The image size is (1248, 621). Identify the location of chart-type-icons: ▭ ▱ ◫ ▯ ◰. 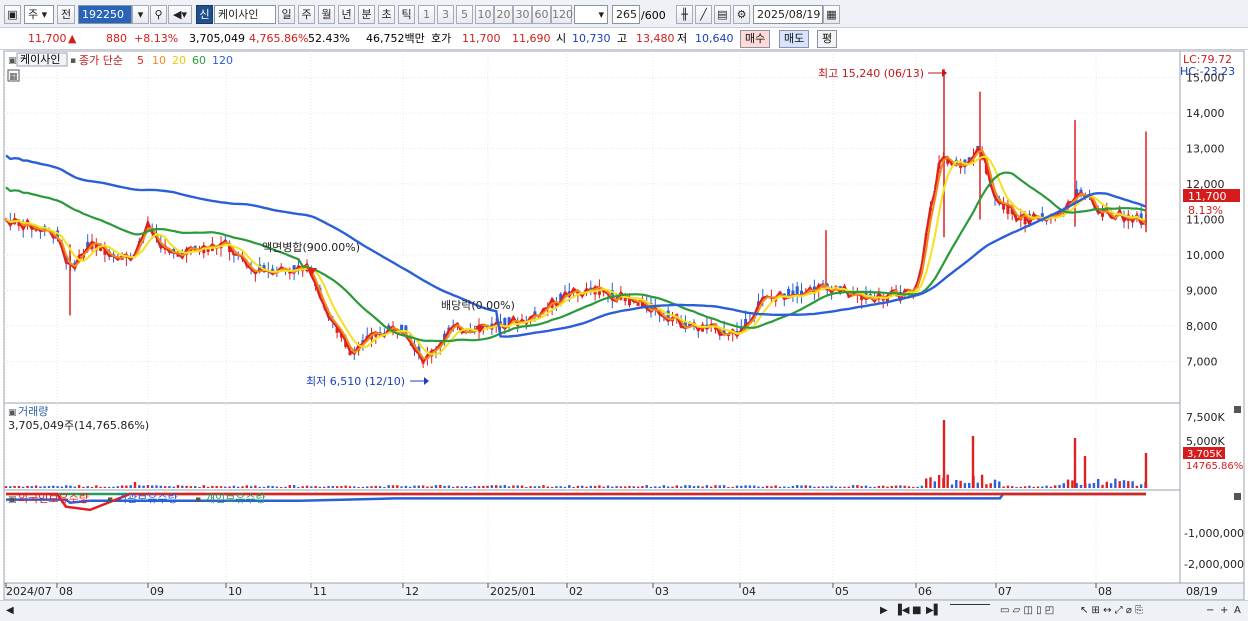
(1027, 611).